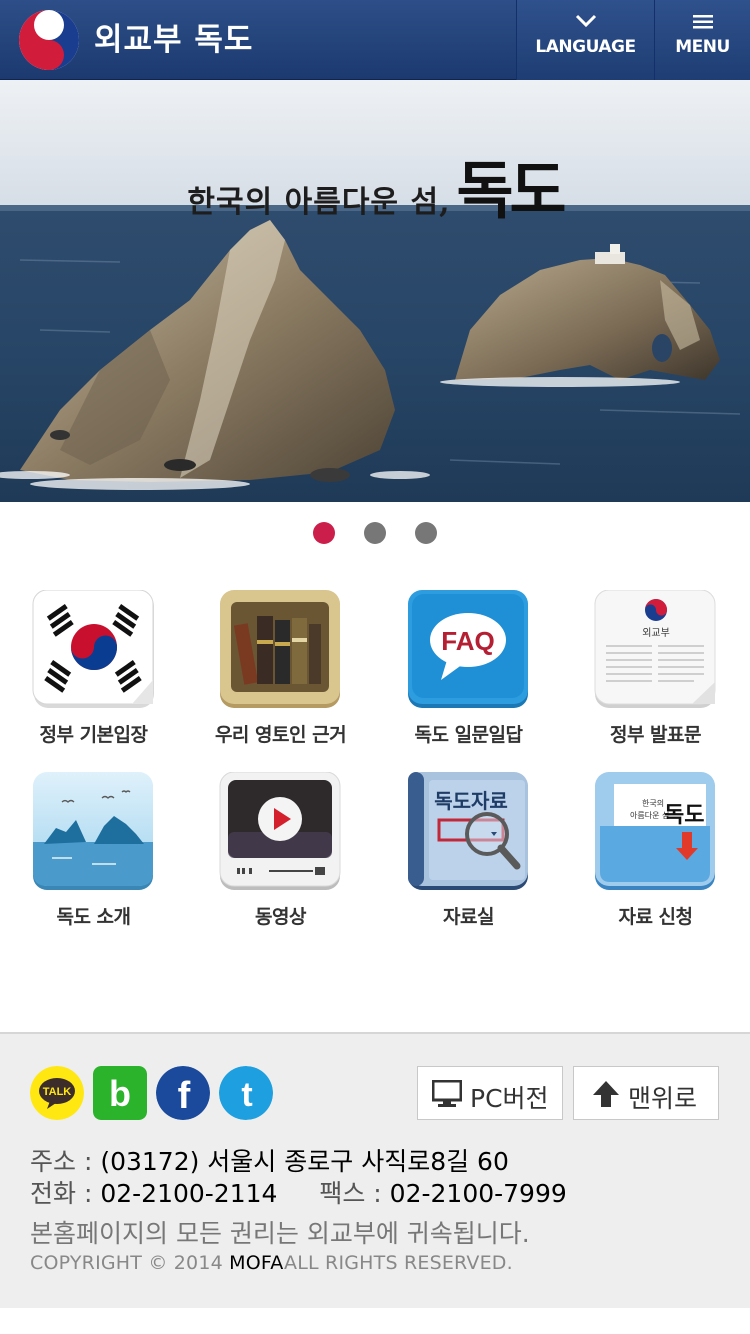 The width and height of the screenshot is (750, 1334). What do you see at coordinates (257, 1263) in the screenshot?
I see `copyright-org: MOFA` at bounding box center [257, 1263].